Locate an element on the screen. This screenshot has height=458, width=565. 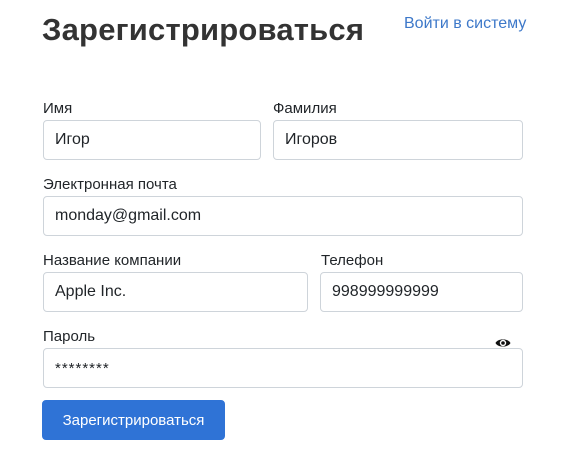
eye-icon-glyph is located at coordinates (502, 343).